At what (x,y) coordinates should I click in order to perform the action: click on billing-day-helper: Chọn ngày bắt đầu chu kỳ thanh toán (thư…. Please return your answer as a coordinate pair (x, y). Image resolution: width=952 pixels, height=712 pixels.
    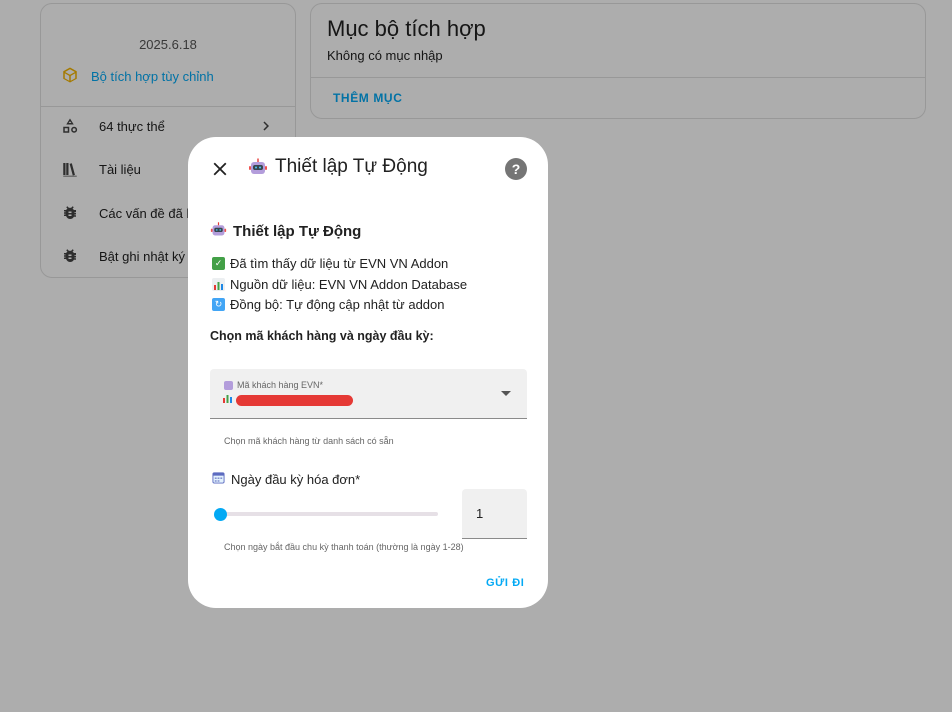
    Looking at the image, I should click on (344, 547).